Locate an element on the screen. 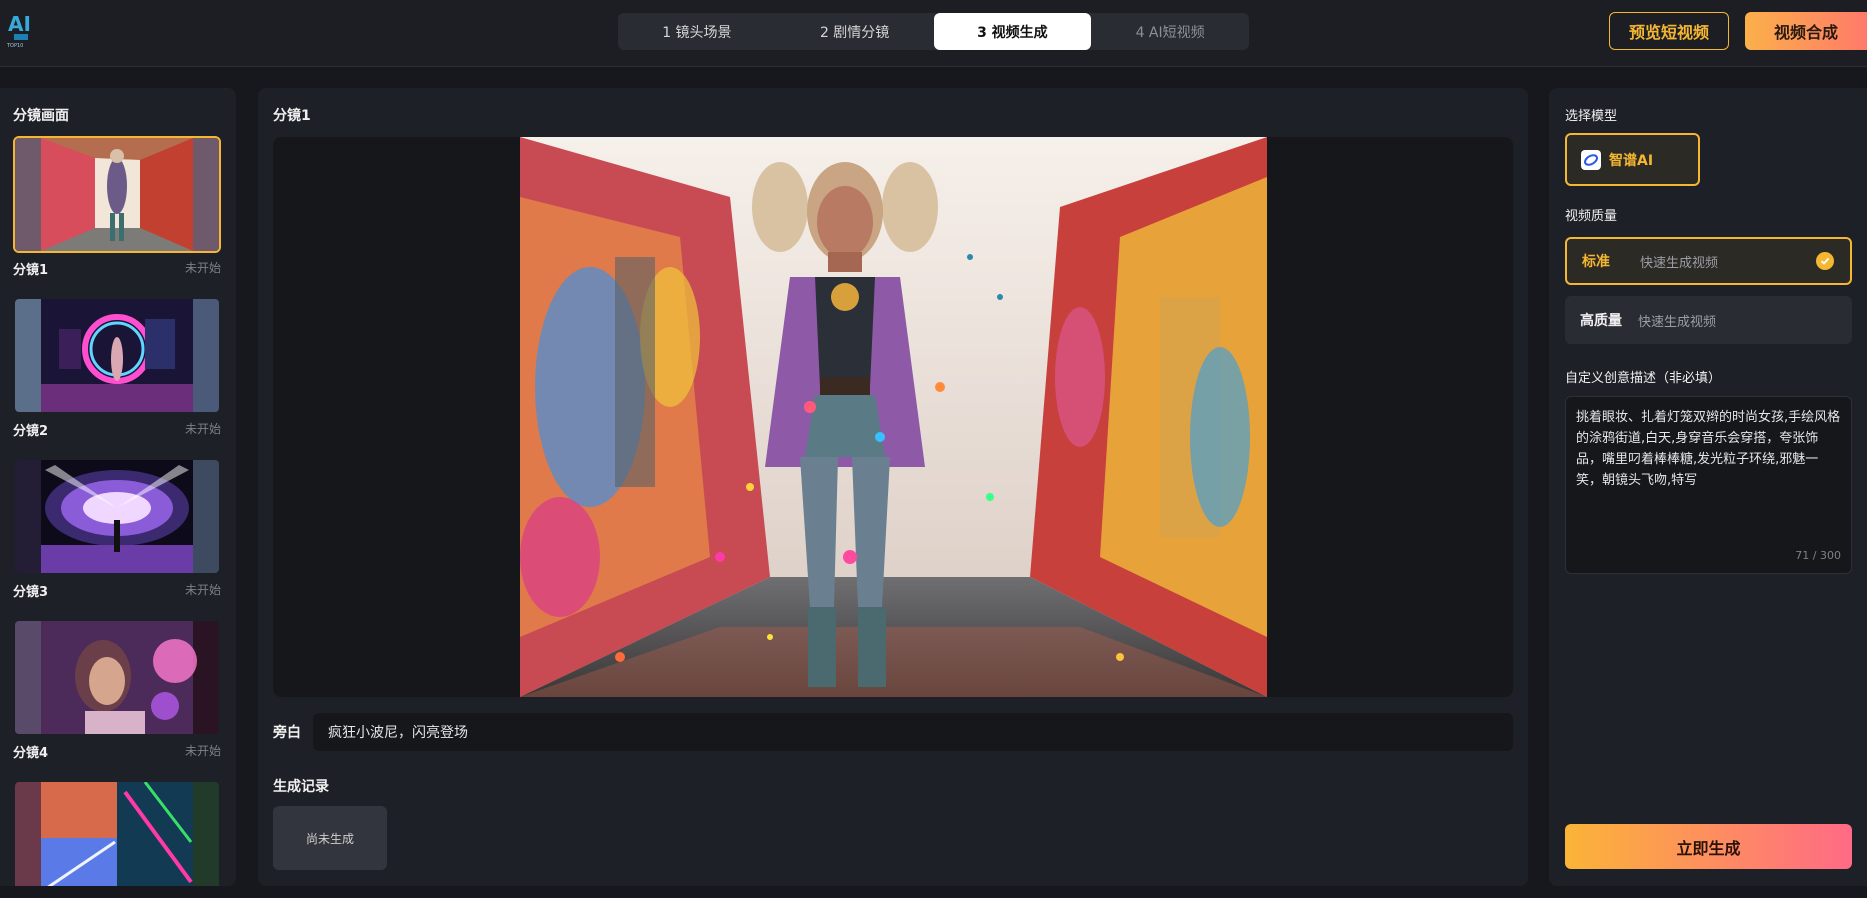 The image size is (1867, 898). shot-item: 分镜4 未开始 is located at coordinates (117, 690).